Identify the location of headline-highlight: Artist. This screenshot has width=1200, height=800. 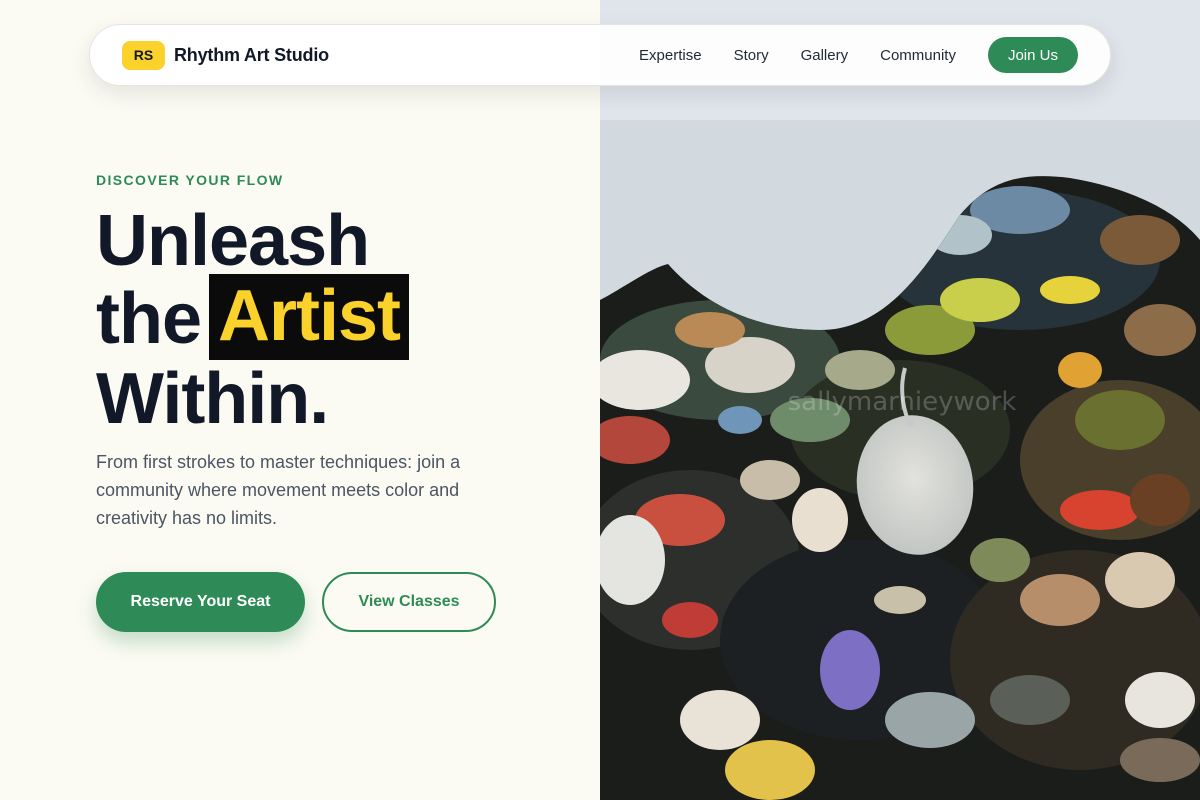
(309, 317).